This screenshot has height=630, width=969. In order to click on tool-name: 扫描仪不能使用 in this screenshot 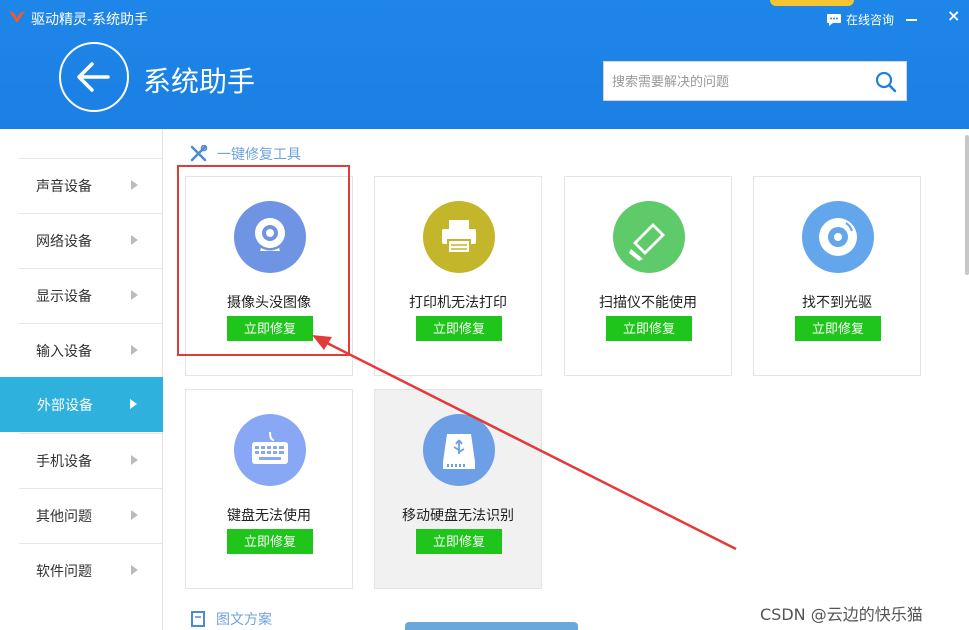, I will do `click(648, 303)`.